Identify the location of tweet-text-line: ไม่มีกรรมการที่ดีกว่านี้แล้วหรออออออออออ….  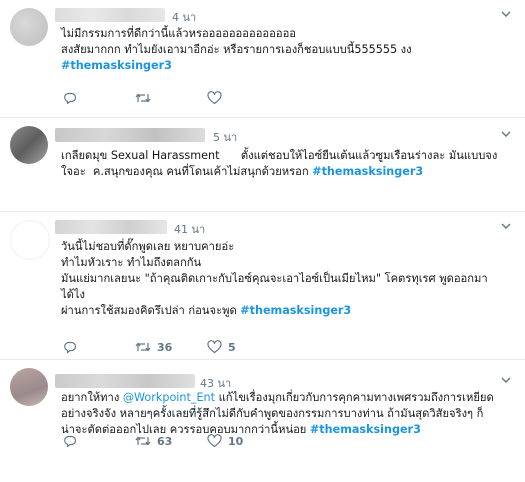
(288, 34).